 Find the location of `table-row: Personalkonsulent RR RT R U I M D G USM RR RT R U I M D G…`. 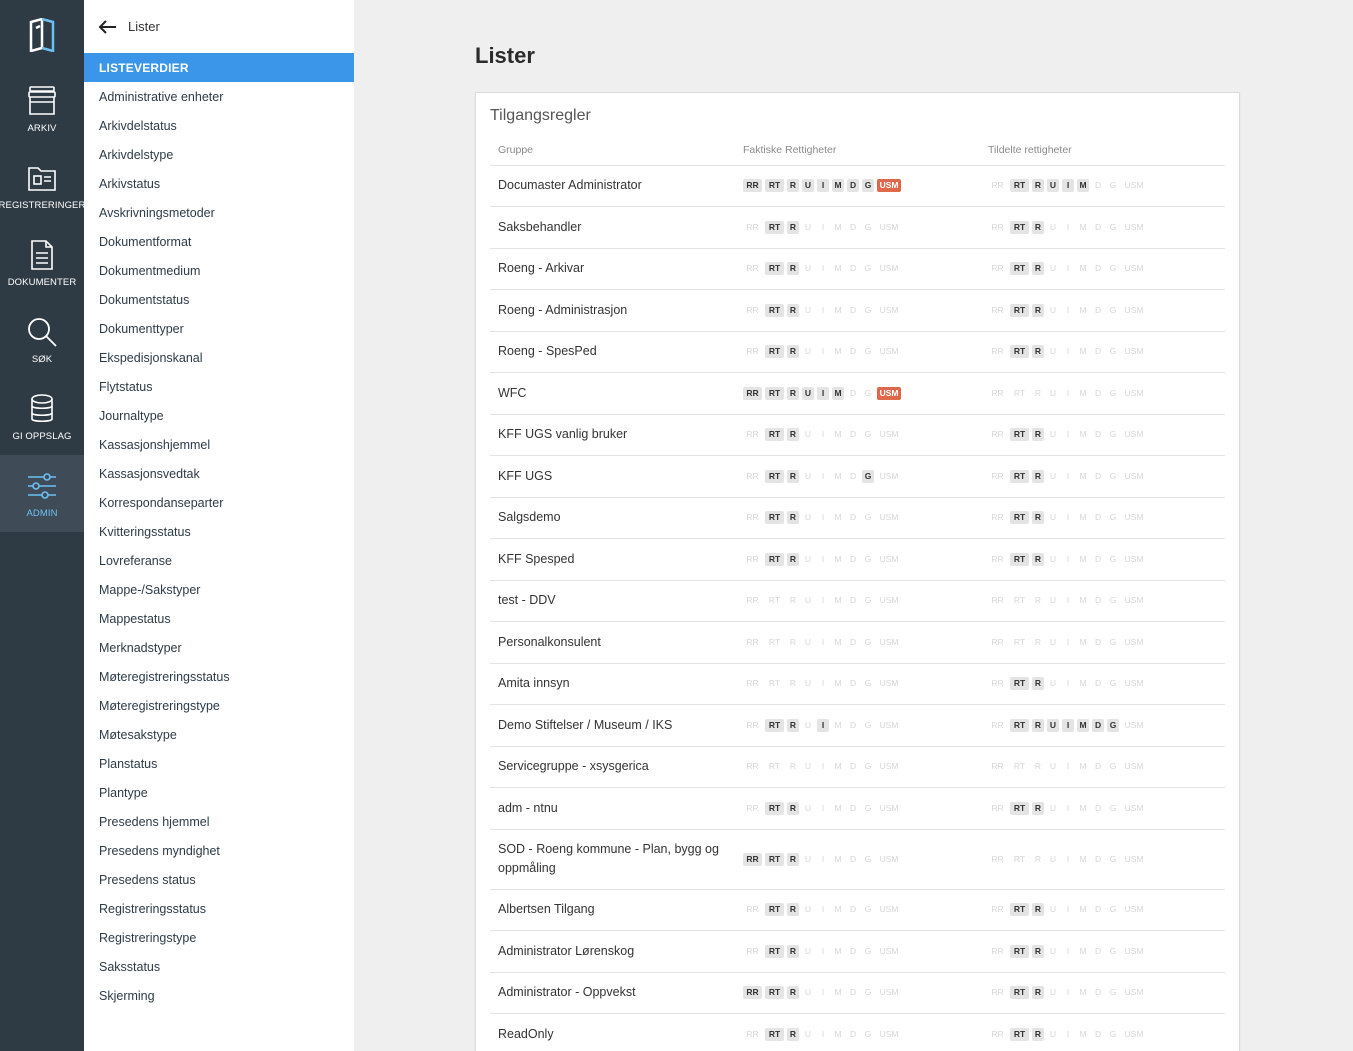

table-row: Personalkonsulent RR RT R U I M D G USM RR RT R U I M D G… is located at coordinates (857, 642).